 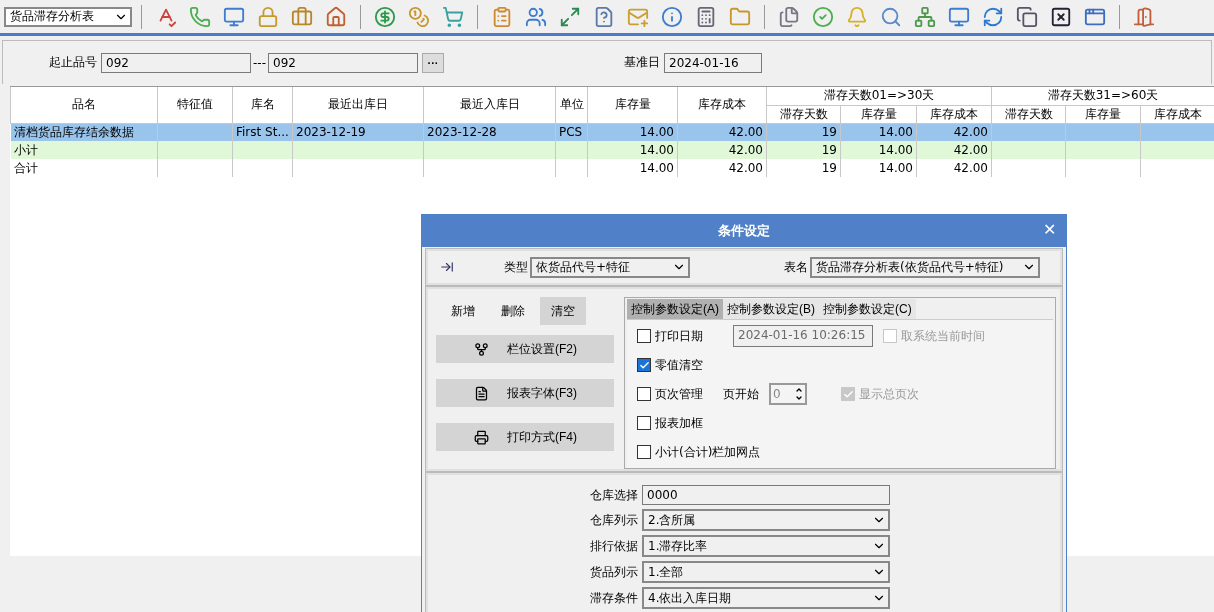 I want to click on browse-button: ···, so click(x=433, y=62).